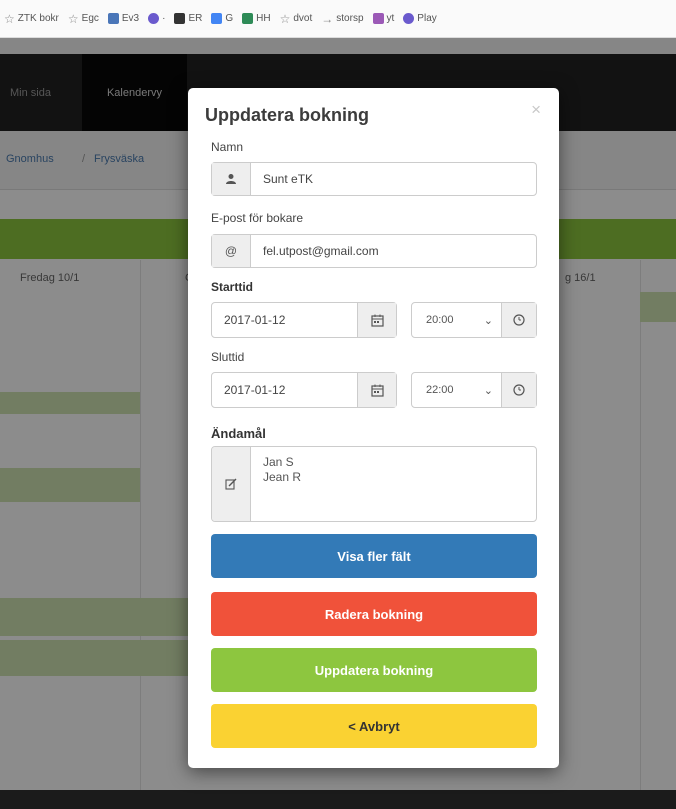  What do you see at coordinates (232, 287) in the screenshot?
I see `start-time-label: Starttid` at bounding box center [232, 287].